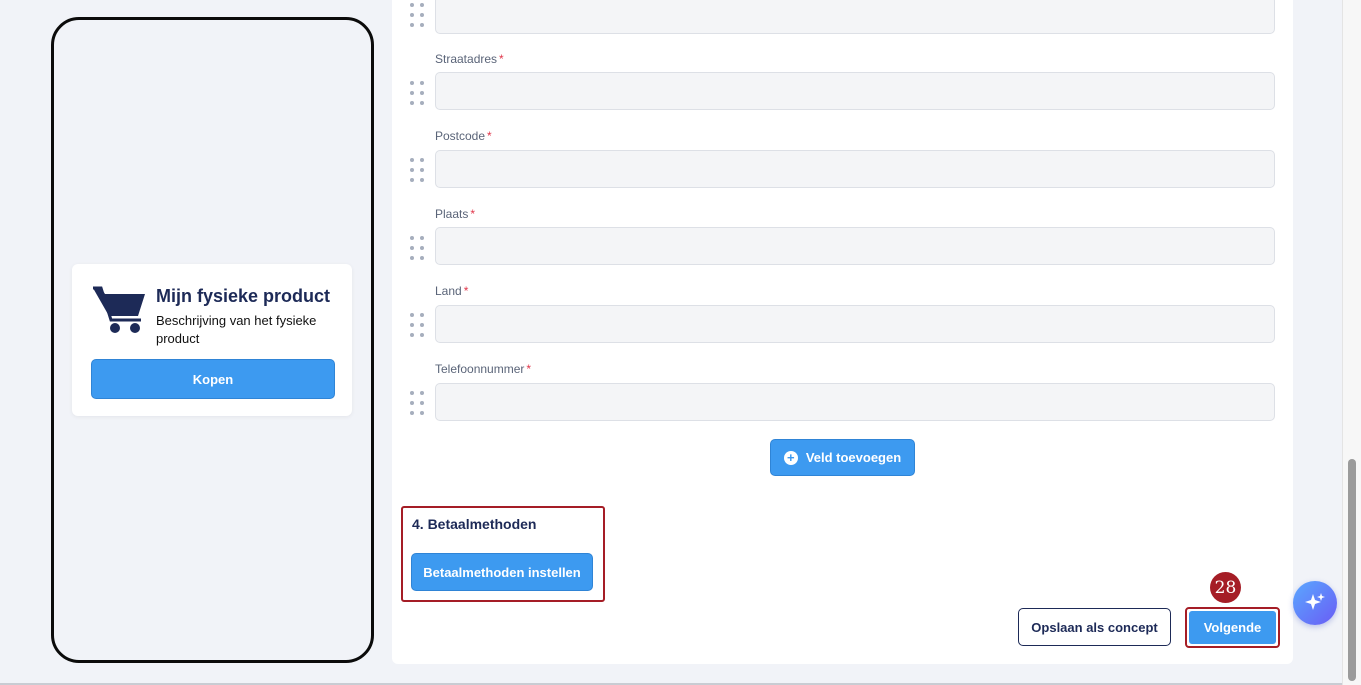 This screenshot has height=685, width=1361. Describe the element at coordinates (474, 524) in the screenshot. I see `payment-section-title: 4. Betaalmethoden` at that location.